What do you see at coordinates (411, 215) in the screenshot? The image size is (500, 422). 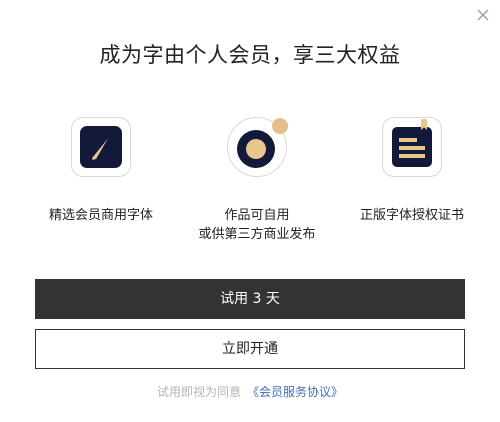 I see `feature-label: 正版字体授权证书` at bounding box center [411, 215].